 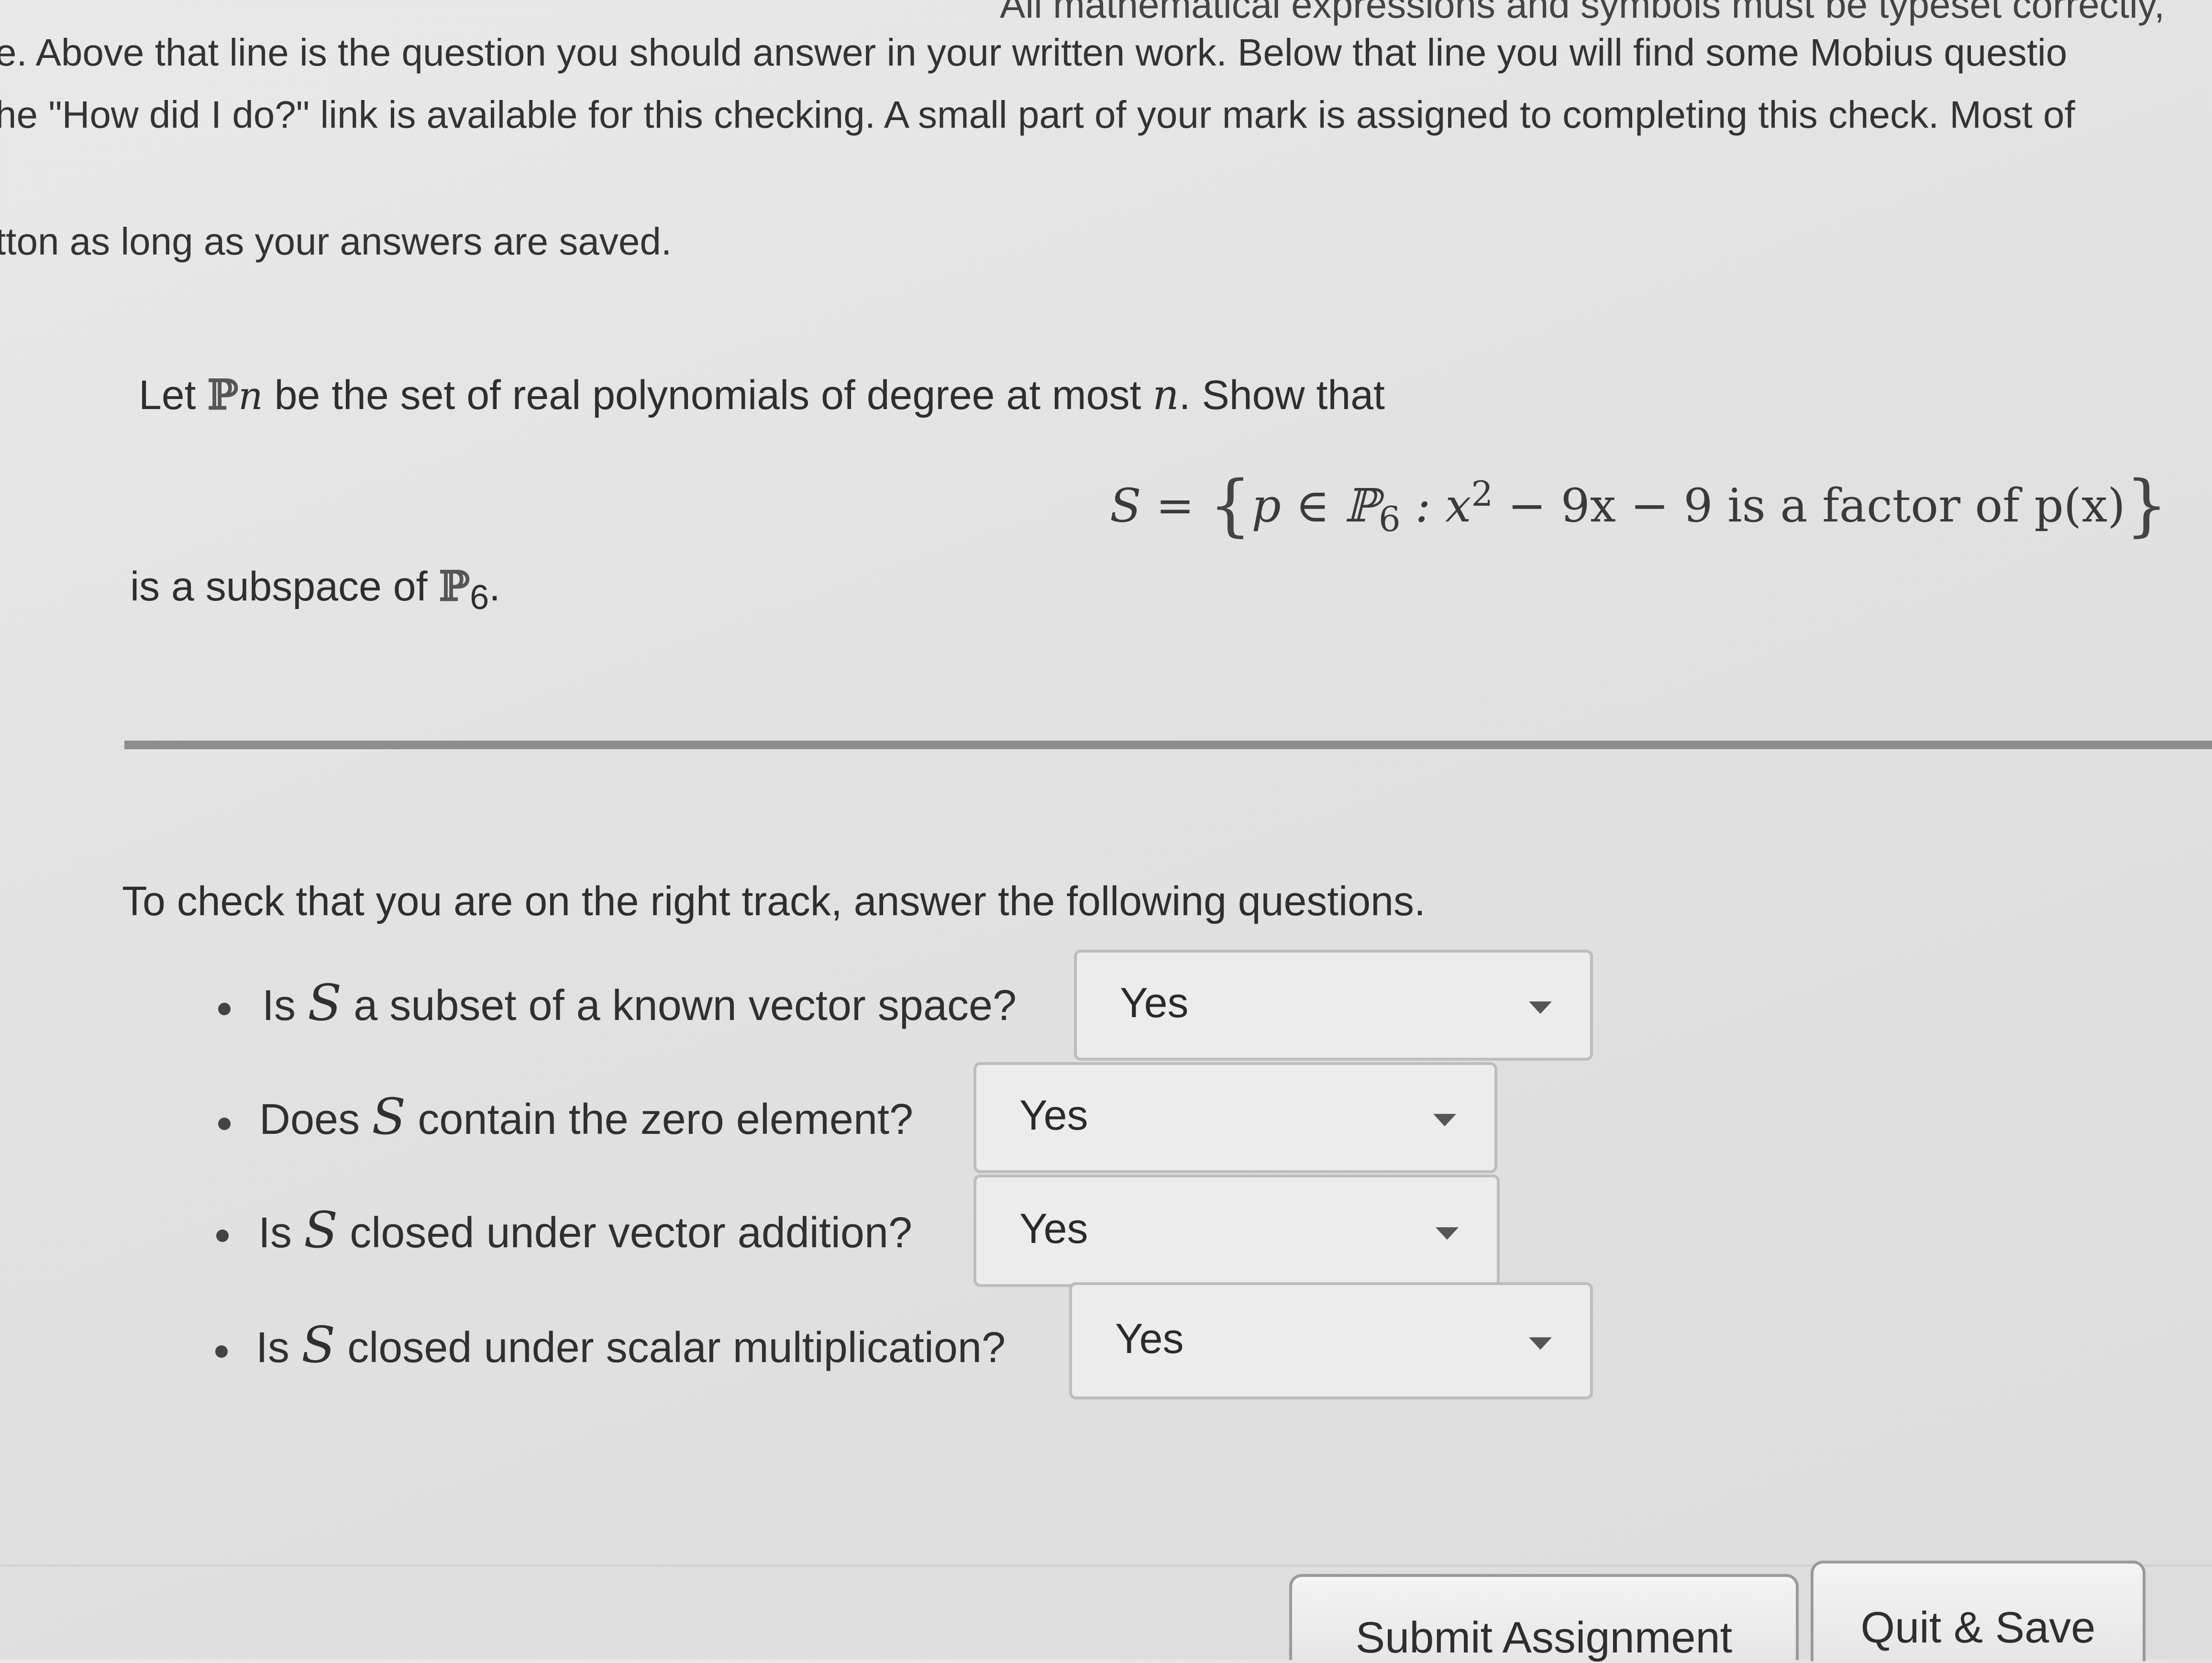 What do you see at coordinates (454, 586) in the screenshot?
I see `polynomial-space-symbol-2: ℙ` at bounding box center [454, 586].